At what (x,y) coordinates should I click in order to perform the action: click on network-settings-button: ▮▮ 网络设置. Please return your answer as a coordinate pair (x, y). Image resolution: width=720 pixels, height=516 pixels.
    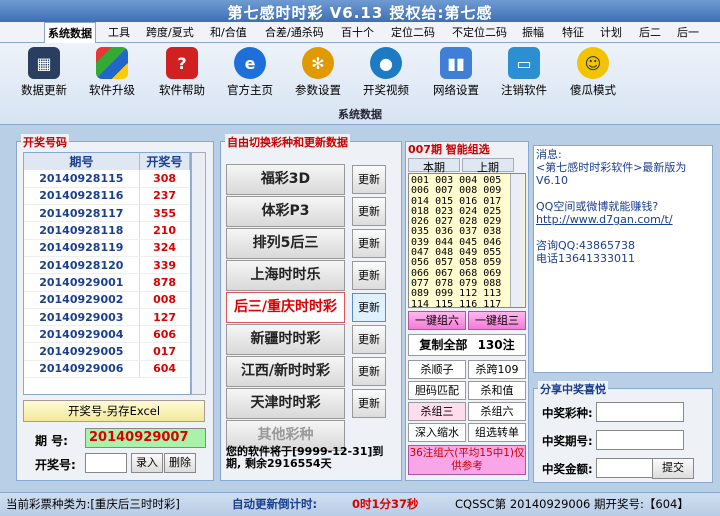
    Looking at the image, I should click on (456, 77).